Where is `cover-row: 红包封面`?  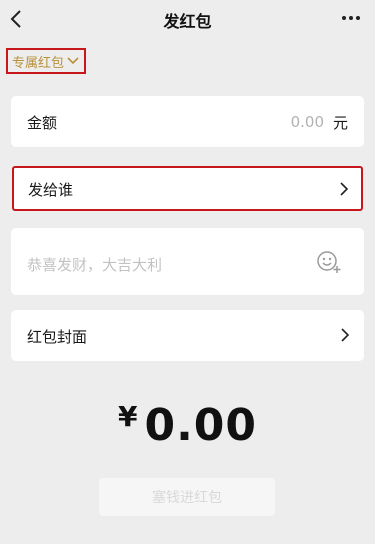
cover-row: 红包封面 is located at coordinates (187, 335).